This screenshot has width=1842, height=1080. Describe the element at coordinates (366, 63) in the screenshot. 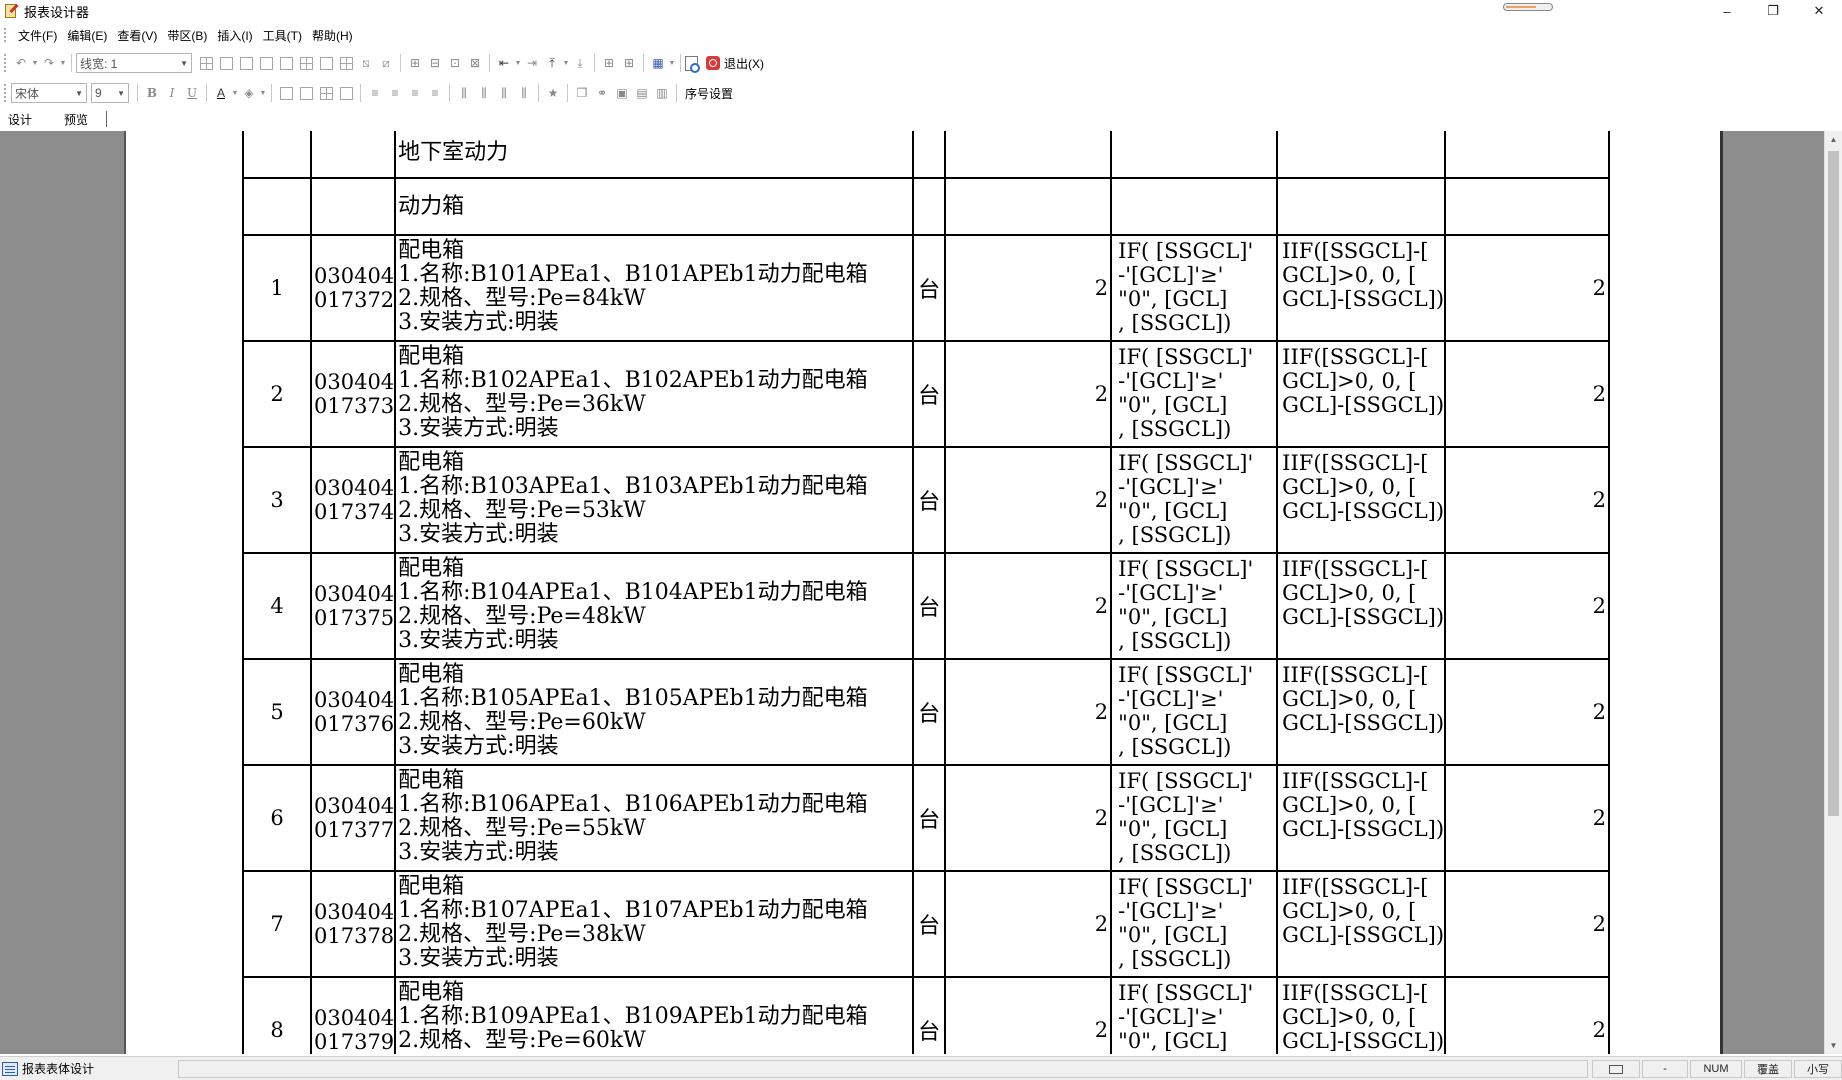

I see `diagonal-down-icon: ⧅` at that location.